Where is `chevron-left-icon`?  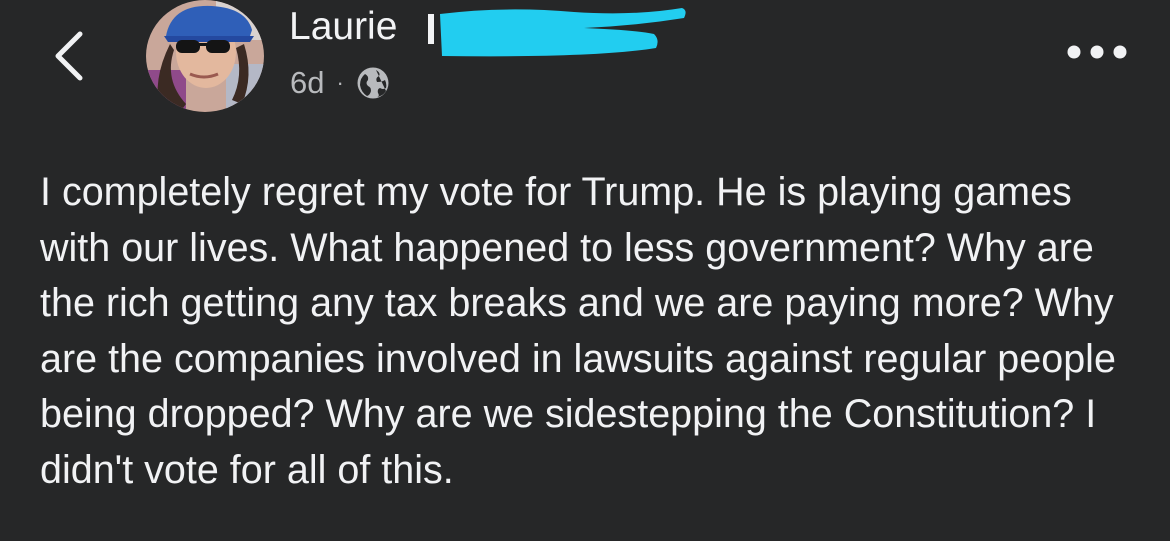
chevron-left-icon is located at coordinates (69, 56).